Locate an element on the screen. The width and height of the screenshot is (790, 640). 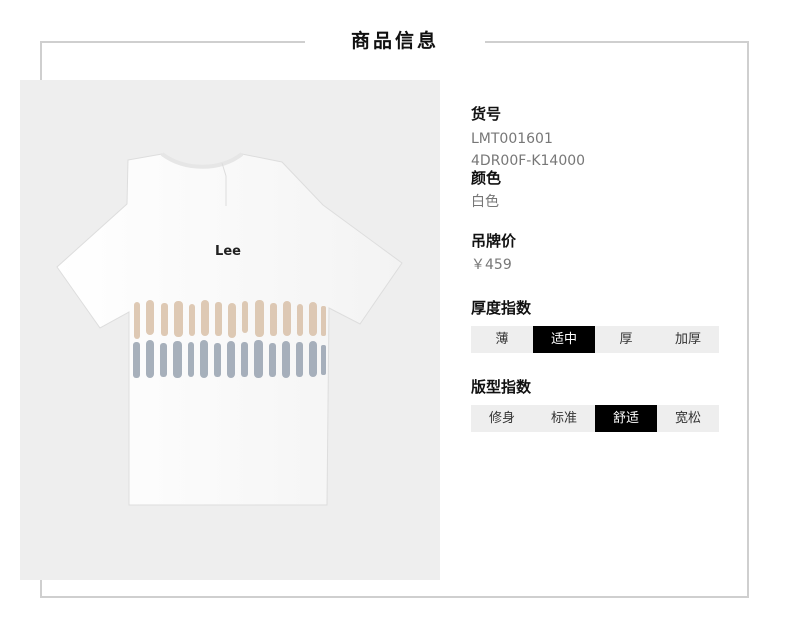
header: 商品信息 is located at coordinates (395, 41).